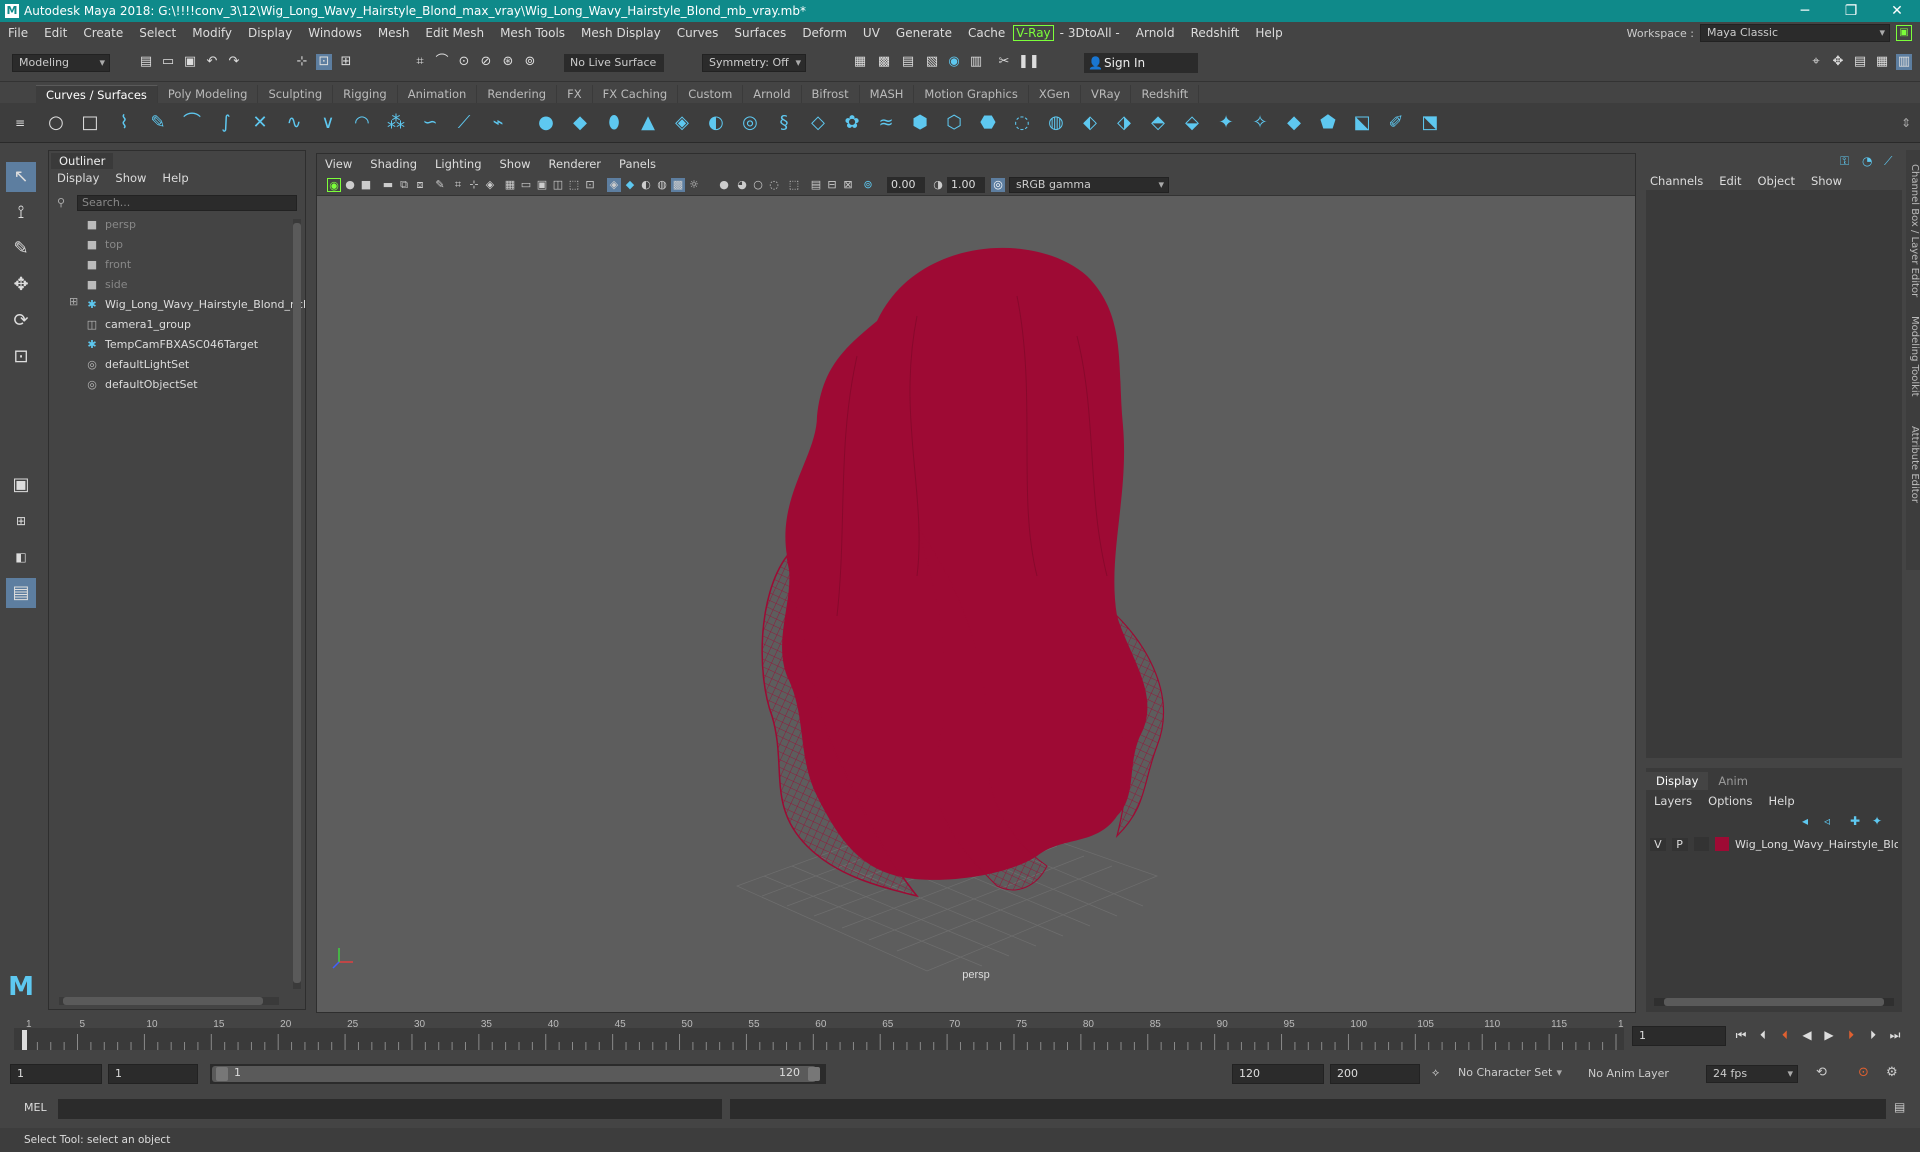  Describe the element at coordinates (1860, 62) in the screenshot. I see `attribute-editor-icon: ▤` at that location.